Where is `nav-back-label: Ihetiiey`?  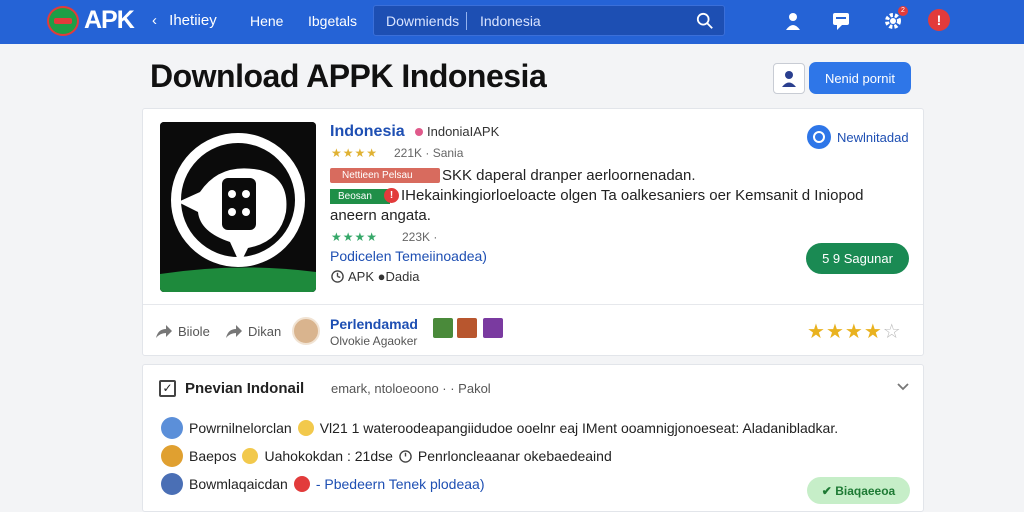
nav-back-label: Ihetiiey is located at coordinates (193, 20).